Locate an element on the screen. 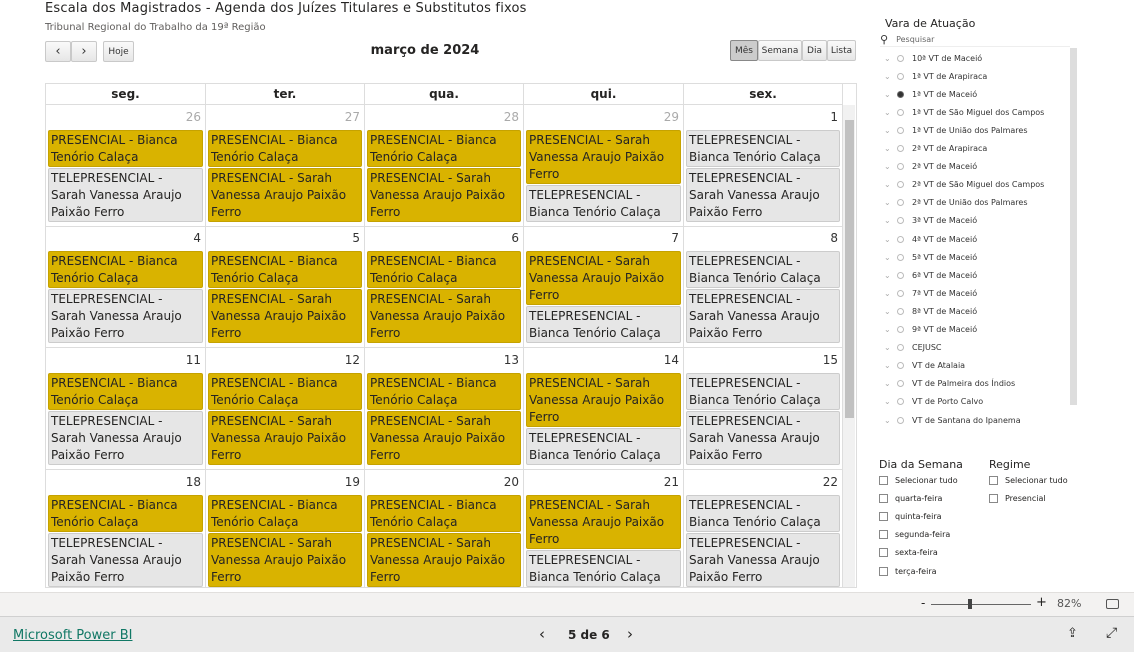  day-number: 8 is located at coordinates (834, 238).